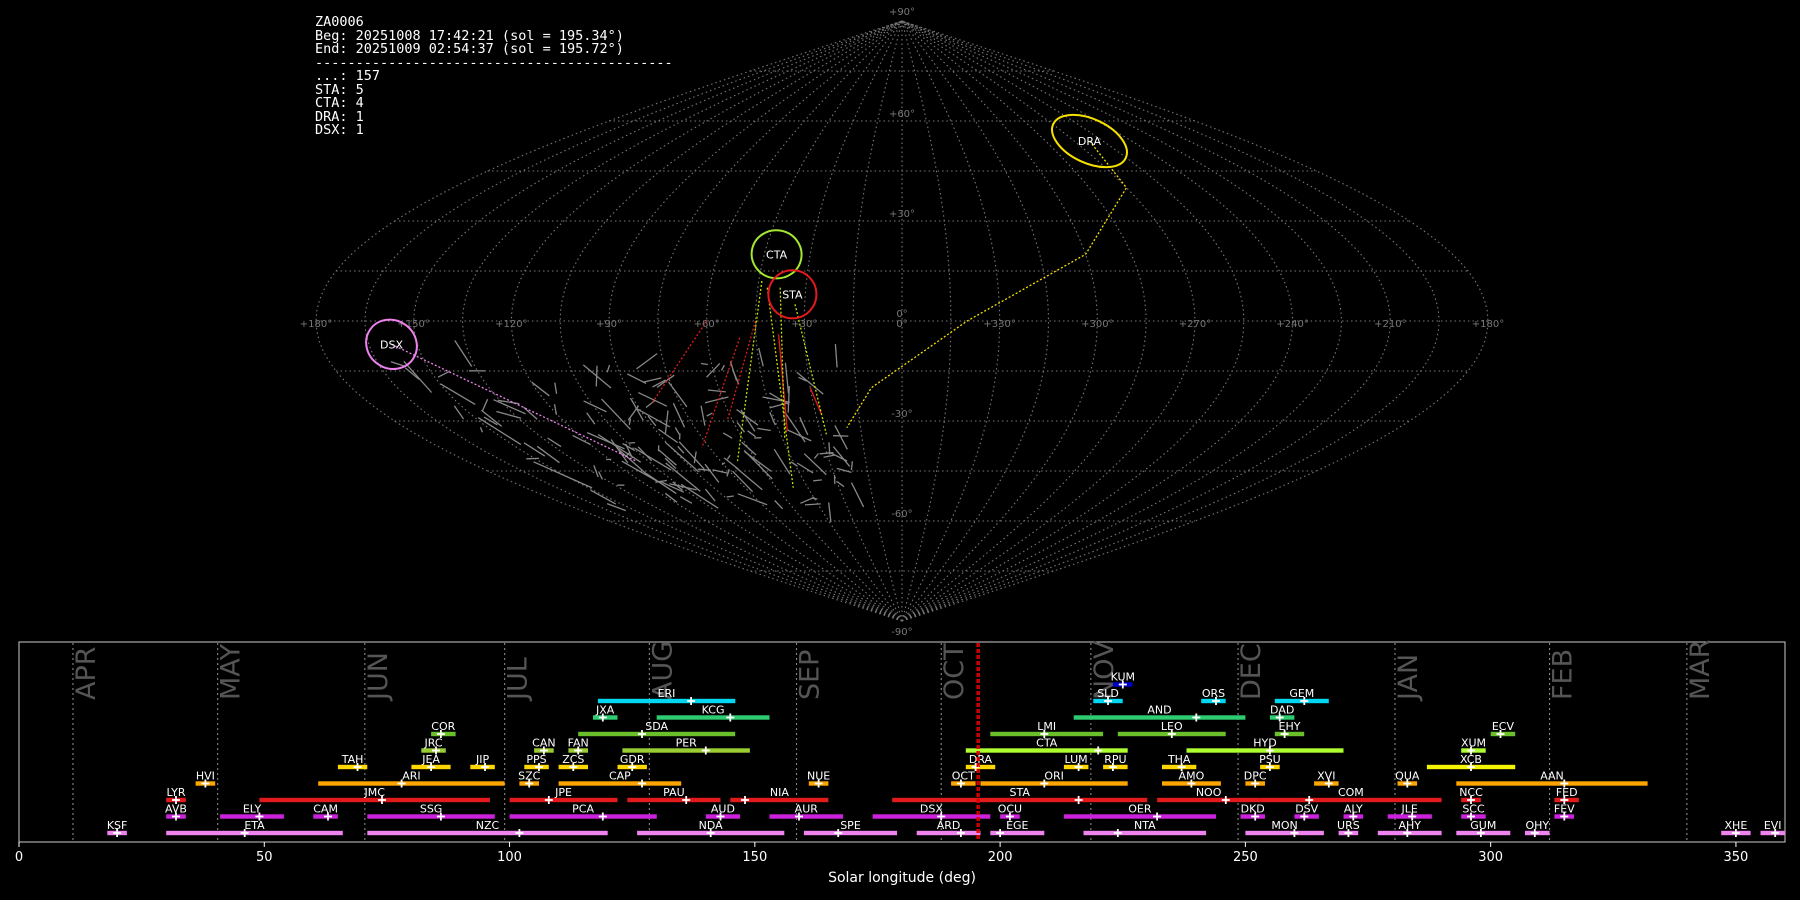 This screenshot has height=900, width=1800. I want to click on shower-label: XHE, so click(1736, 825).